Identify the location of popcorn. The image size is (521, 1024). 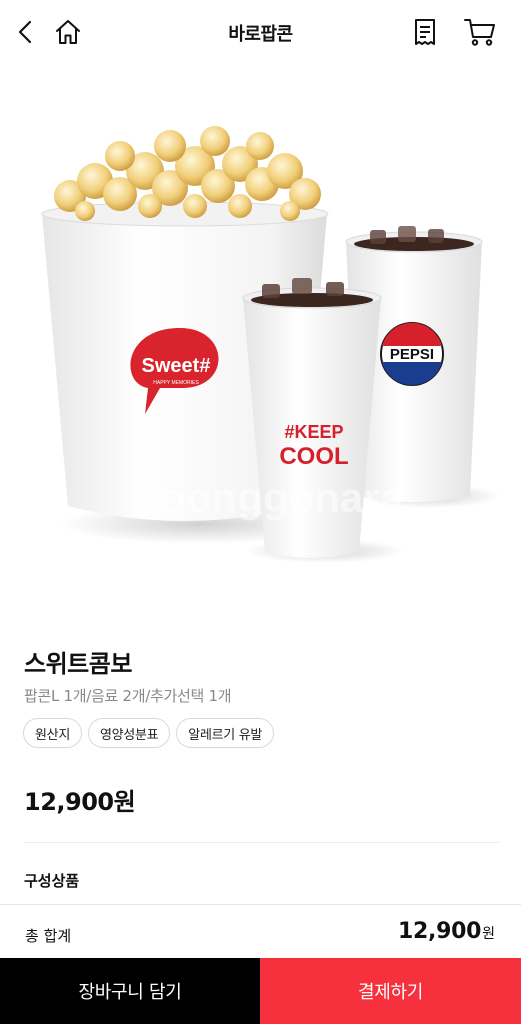
(187, 173).